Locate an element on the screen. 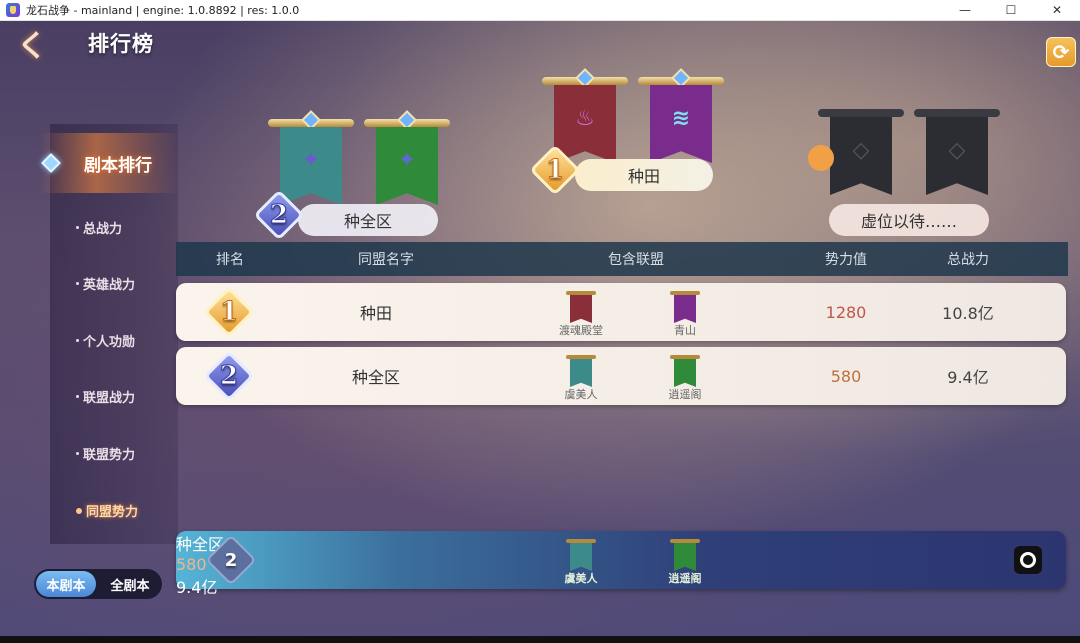 The image size is (1080, 643). bottom-border is located at coordinates (540, 639).